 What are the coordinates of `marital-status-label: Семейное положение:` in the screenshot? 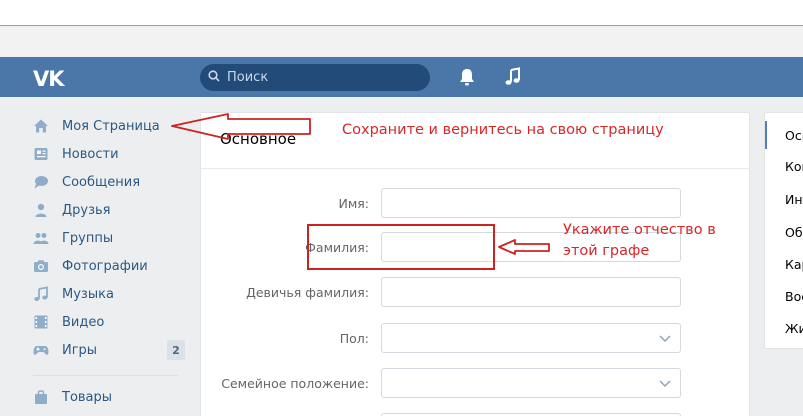 It's located at (295, 383).